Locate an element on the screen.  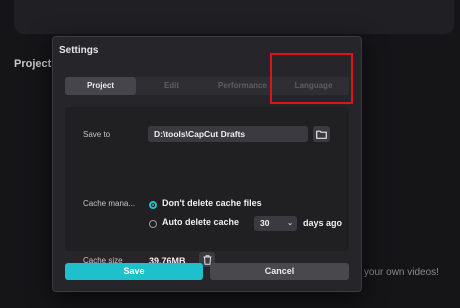
dont-delete-cache-radio is located at coordinates (153, 205).